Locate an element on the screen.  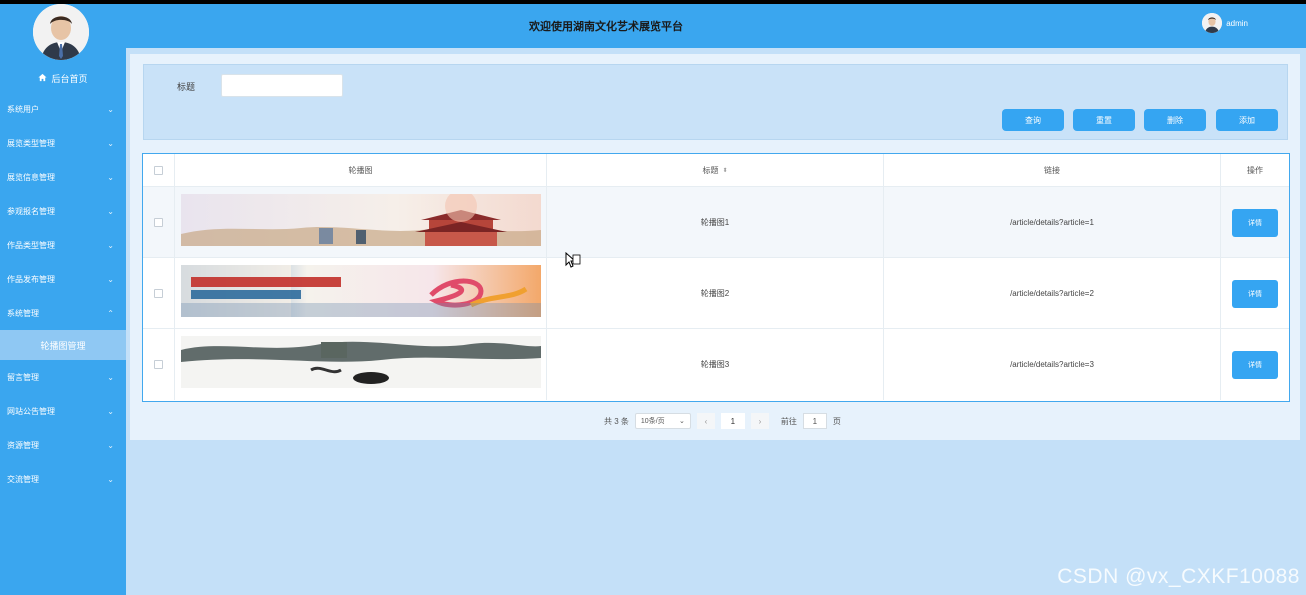
goto-page-input: 1 is located at coordinates (814, 421).